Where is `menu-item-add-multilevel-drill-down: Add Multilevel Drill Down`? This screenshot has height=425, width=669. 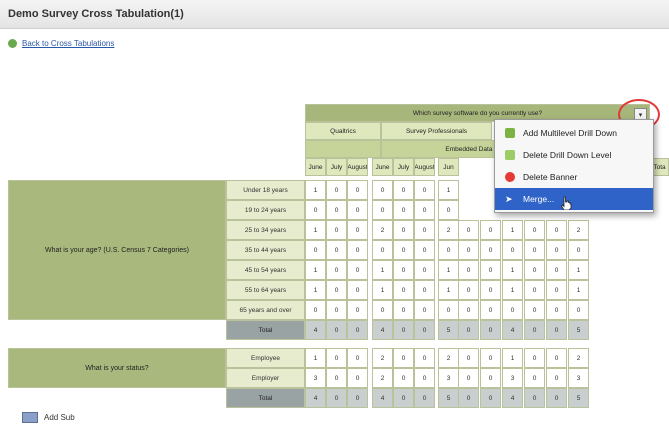
menu-item-add-multilevel-drill-down: Add Multilevel Drill Down is located at coordinates (574, 133).